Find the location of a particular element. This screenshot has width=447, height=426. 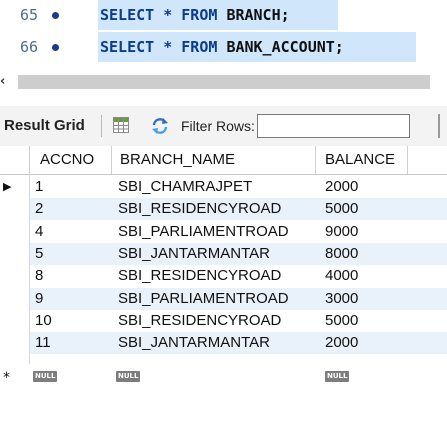

grid-header-row: ACCNO BRANCH_NAME BALANCE is located at coordinates (223, 160).